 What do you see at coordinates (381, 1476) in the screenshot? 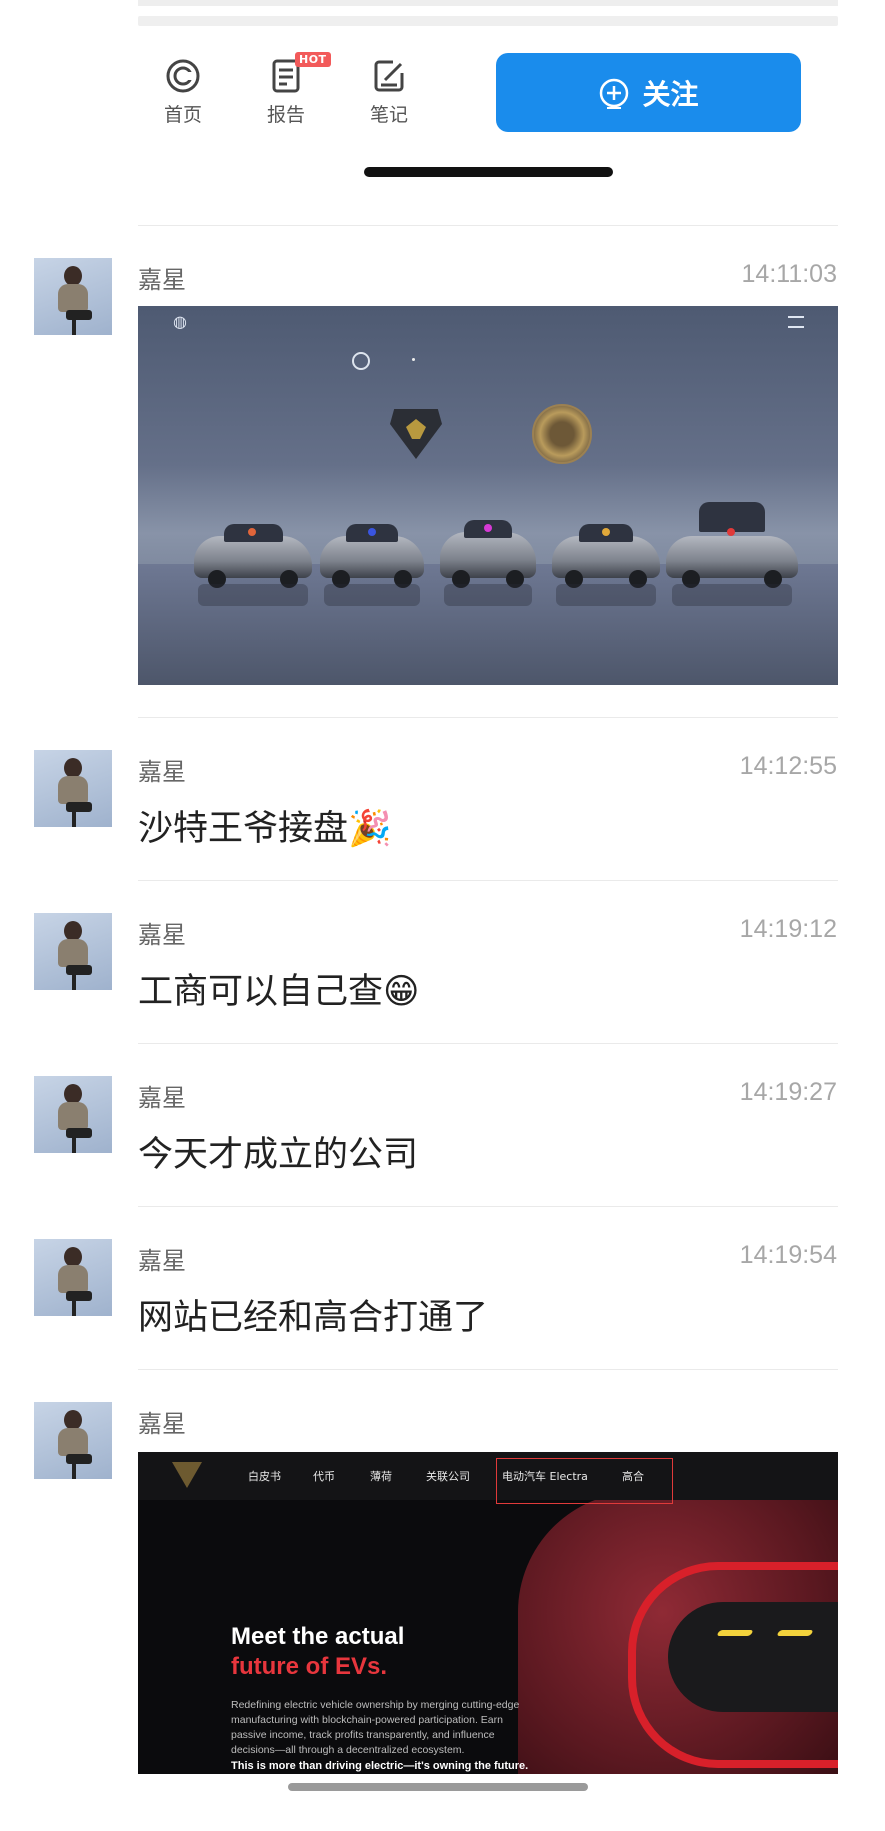
I see `nav-mint: 薄荷` at bounding box center [381, 1476].